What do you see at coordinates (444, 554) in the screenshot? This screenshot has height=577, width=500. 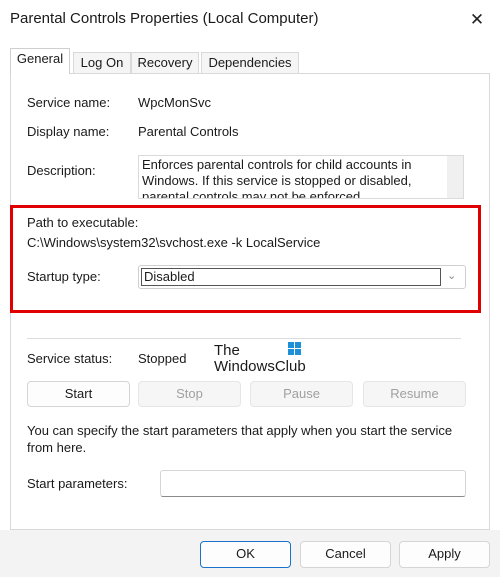 I see `apply-button: Apply` at bounding box center [444, 554].